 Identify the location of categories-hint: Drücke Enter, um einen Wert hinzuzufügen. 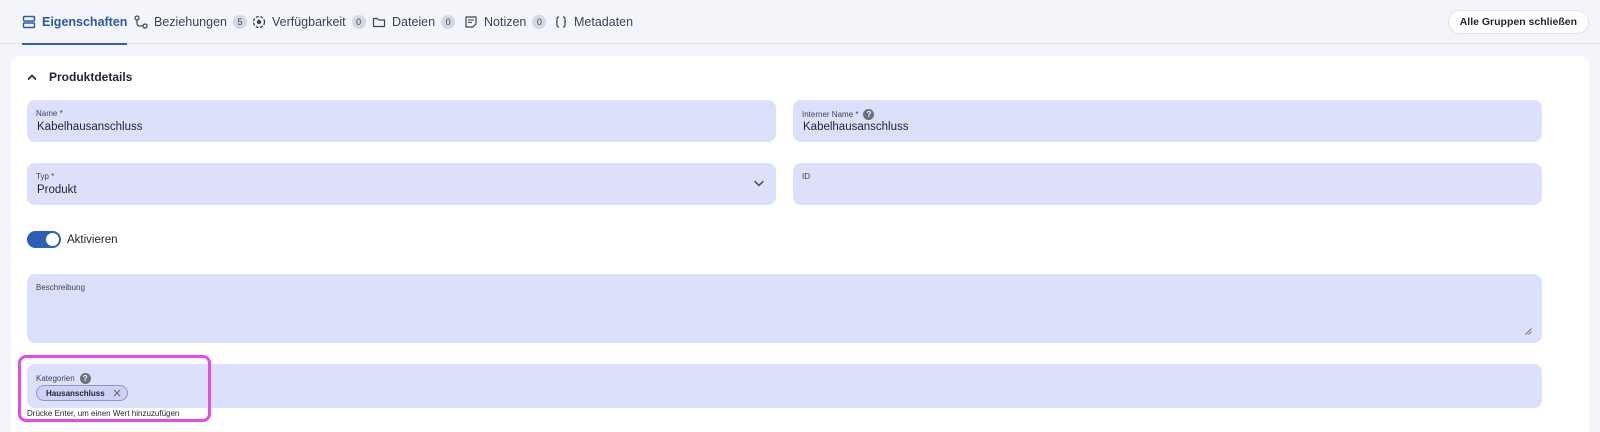
(103, 413).